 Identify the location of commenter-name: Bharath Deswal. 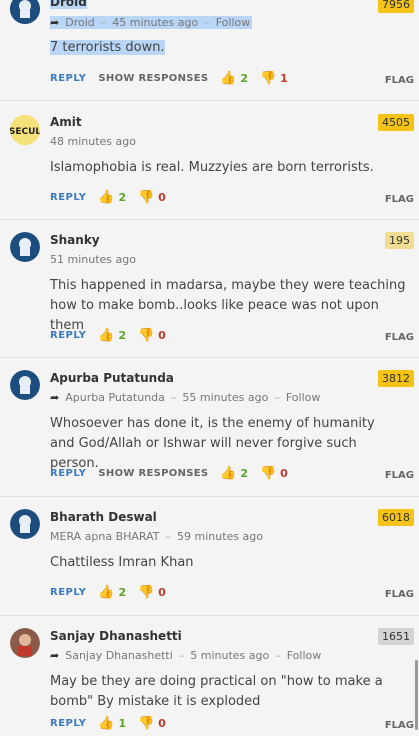
(103, 517).